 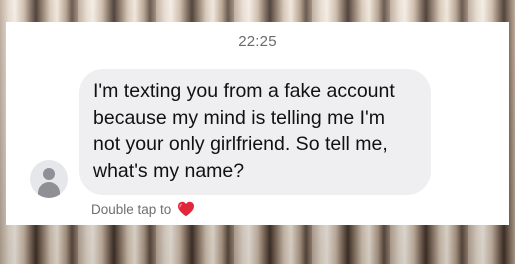 What do you see at coordinates (186, 209) in the screenshot?
I see `heart-icon` at bounding box center [186, 209].